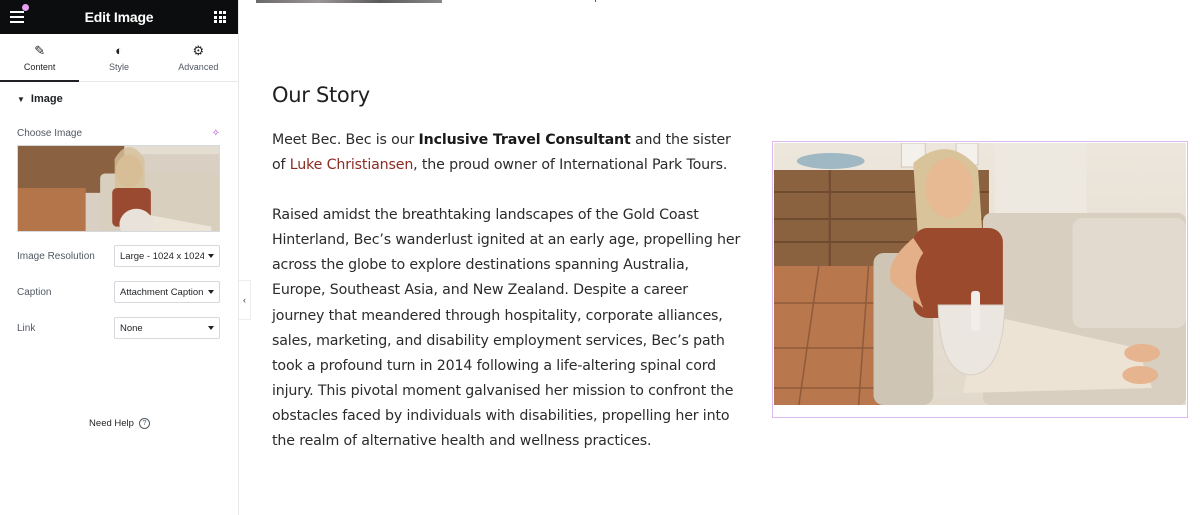 The image size is (1200, 515). I want to click on half-circle-icon: ◐, so click(119, 50).